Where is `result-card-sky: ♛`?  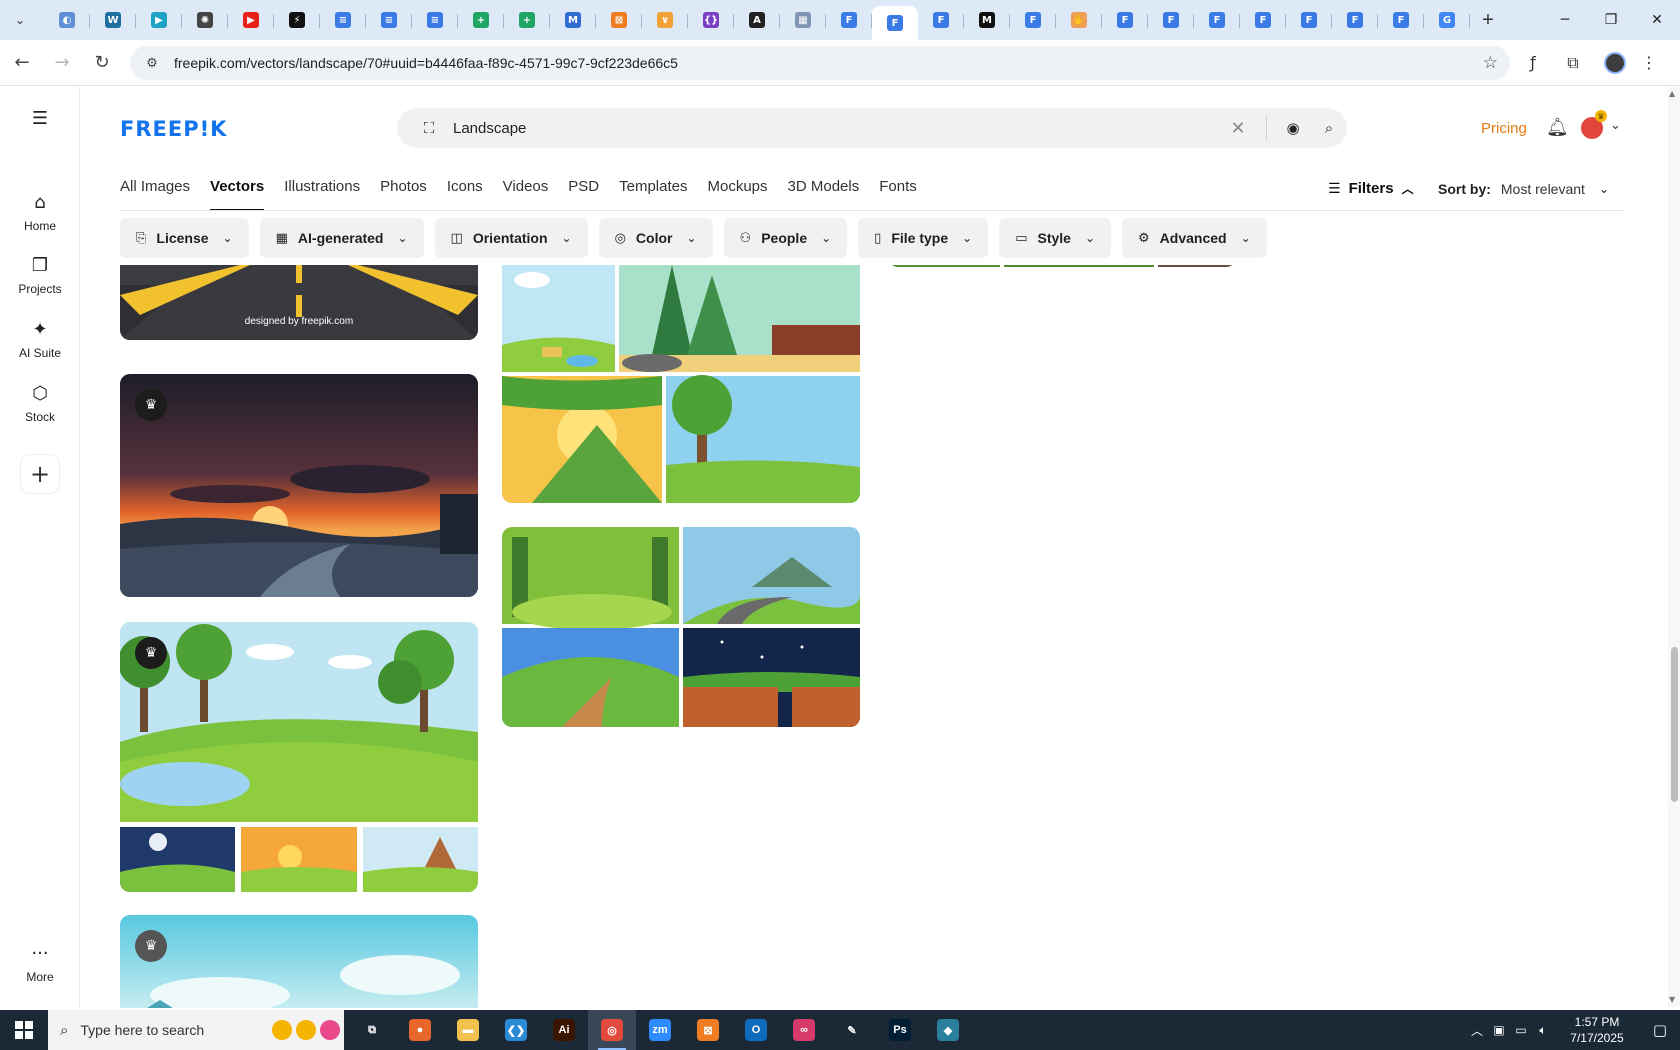
result-card-sky: ♛ is located at coordinates (299, 961).